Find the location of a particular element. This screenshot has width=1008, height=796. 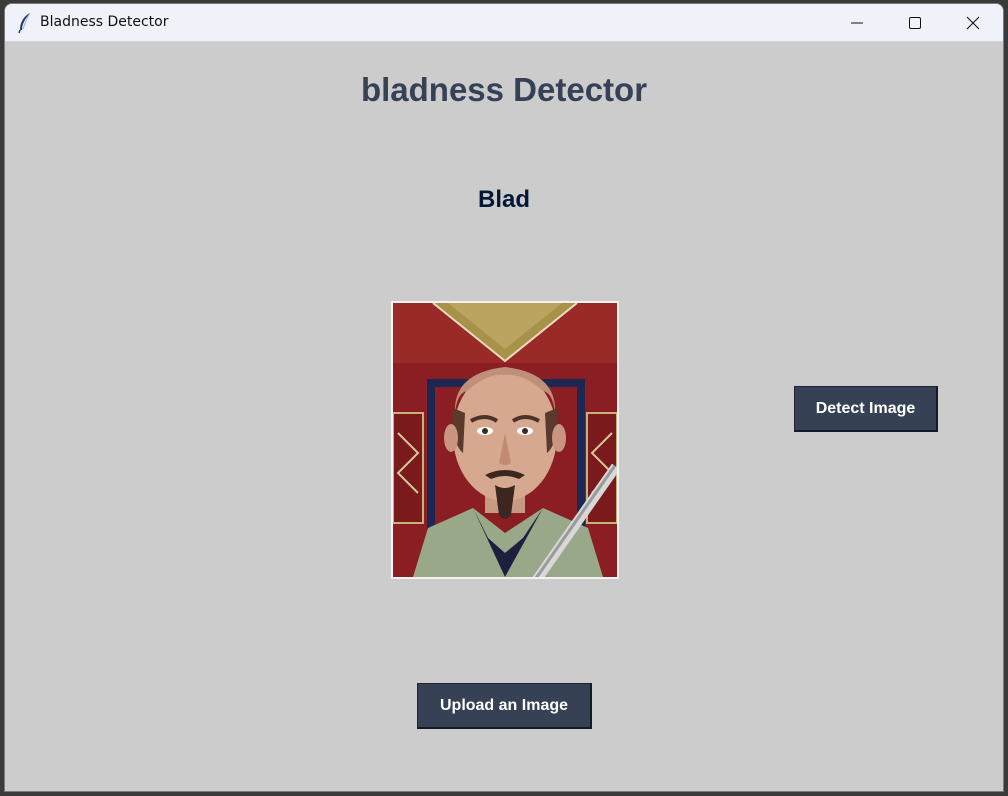

result-label: Blad is located at coordinates (503, 199).